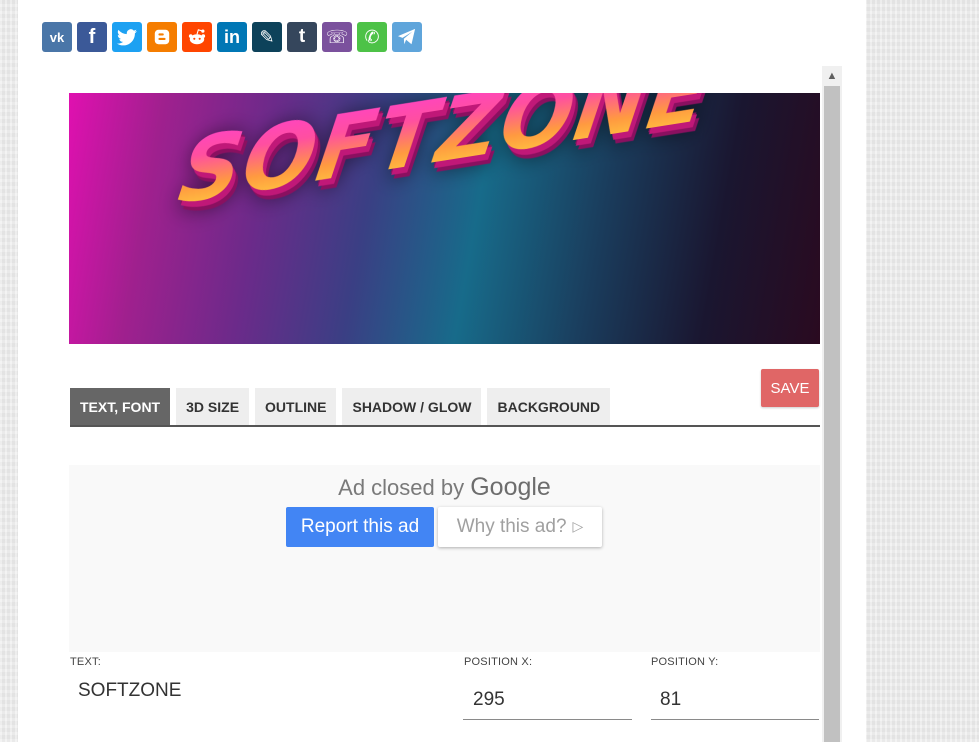  I want to click on position-y-input, so click(735, 700).